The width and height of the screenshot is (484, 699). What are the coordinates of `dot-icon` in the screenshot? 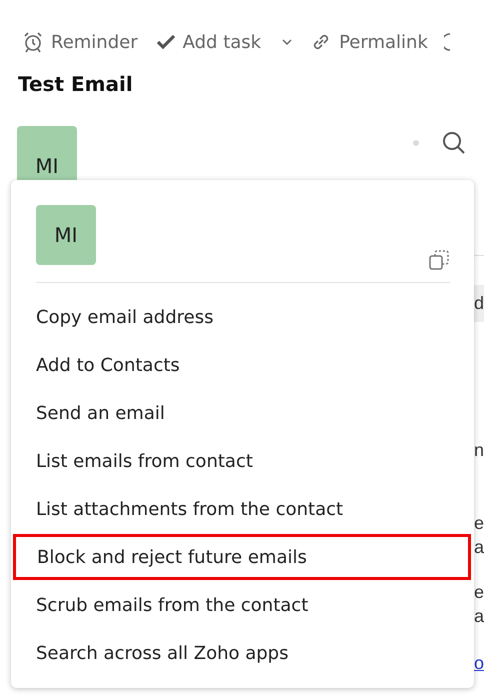 It's located at (416, 143).